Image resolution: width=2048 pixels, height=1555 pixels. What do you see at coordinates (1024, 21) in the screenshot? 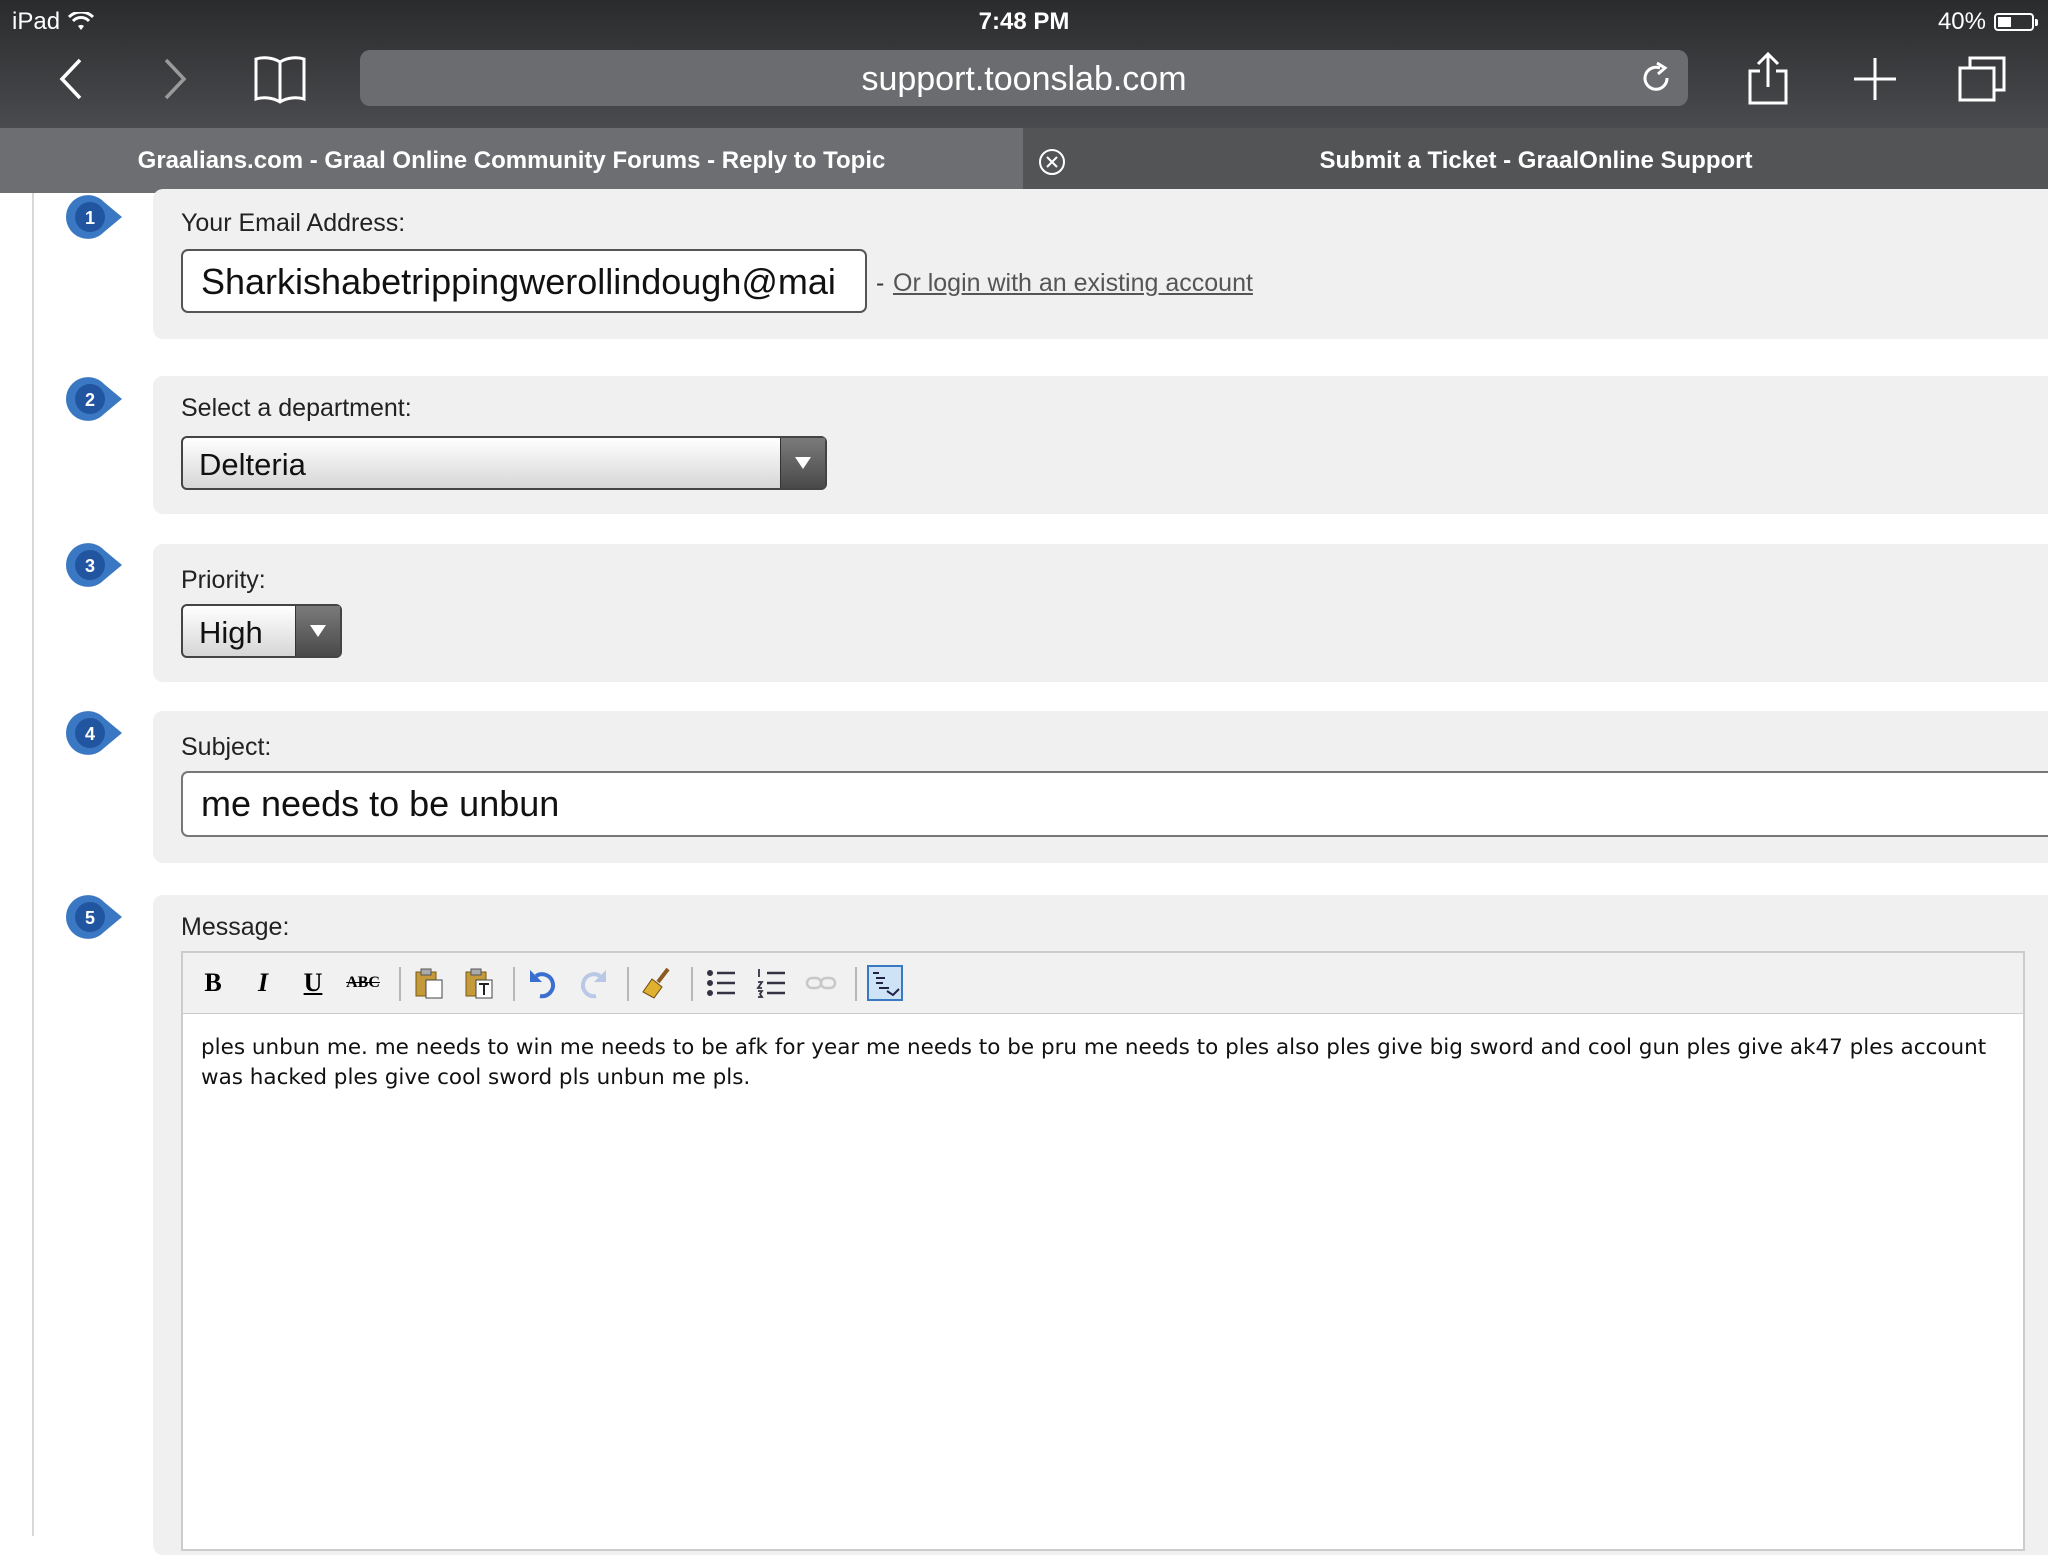
I see `status-time: 7:48 PM` at bounding box center [1024, 21].